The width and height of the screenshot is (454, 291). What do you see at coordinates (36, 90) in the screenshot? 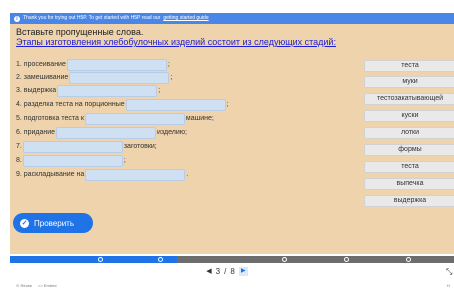
I see `row-text-before: 3. выдержка` at bounding box center [36, 90].